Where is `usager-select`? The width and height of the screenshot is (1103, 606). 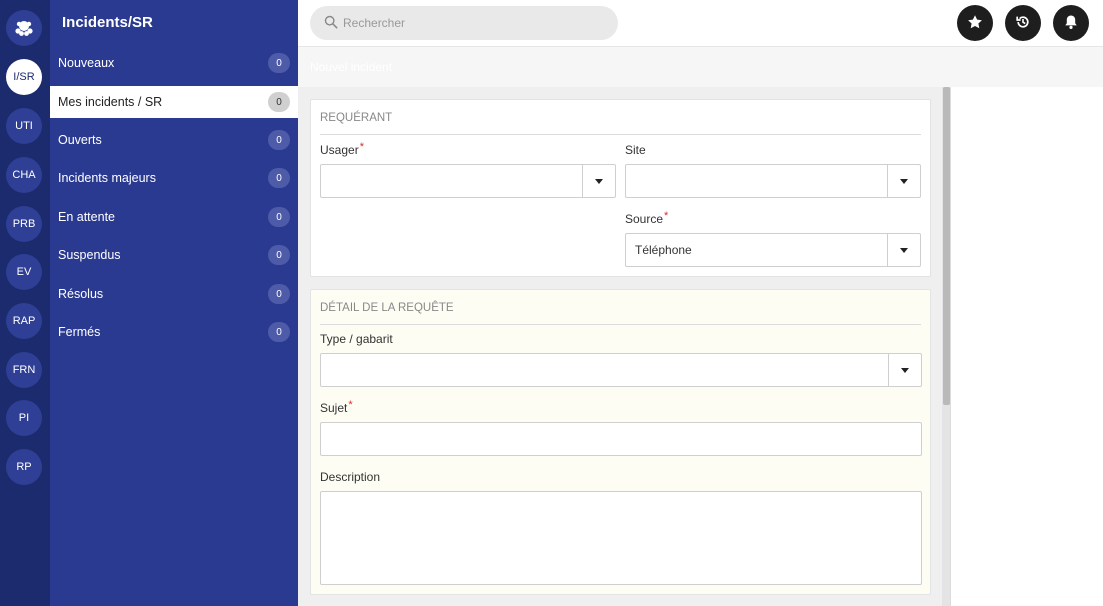 usager-select is located at coordinates (468, 181).